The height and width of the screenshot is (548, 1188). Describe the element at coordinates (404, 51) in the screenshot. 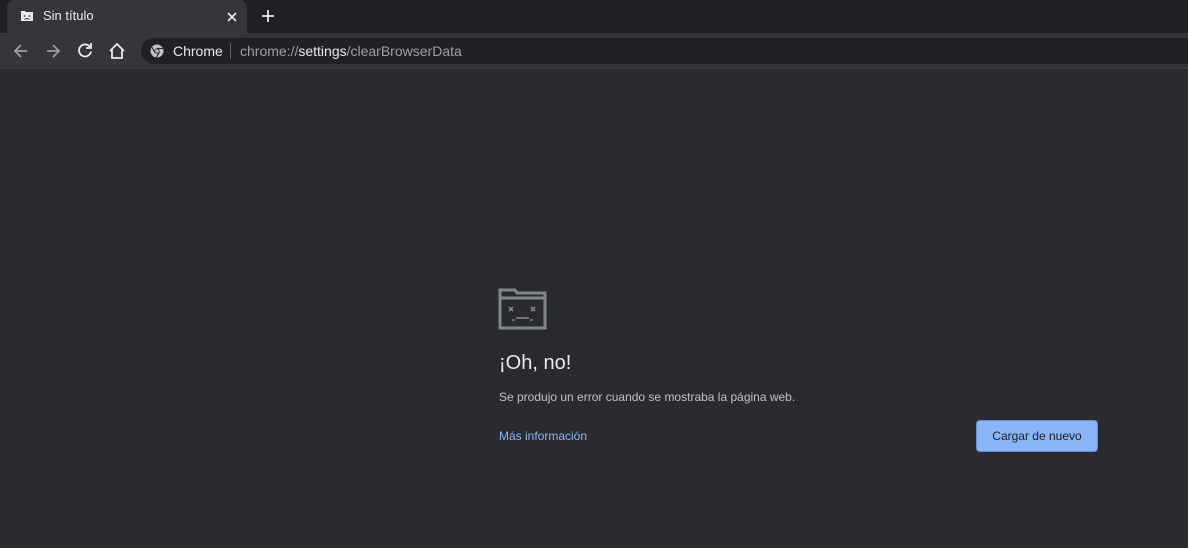

I see `url-path: /clearBrowserData` at that location.